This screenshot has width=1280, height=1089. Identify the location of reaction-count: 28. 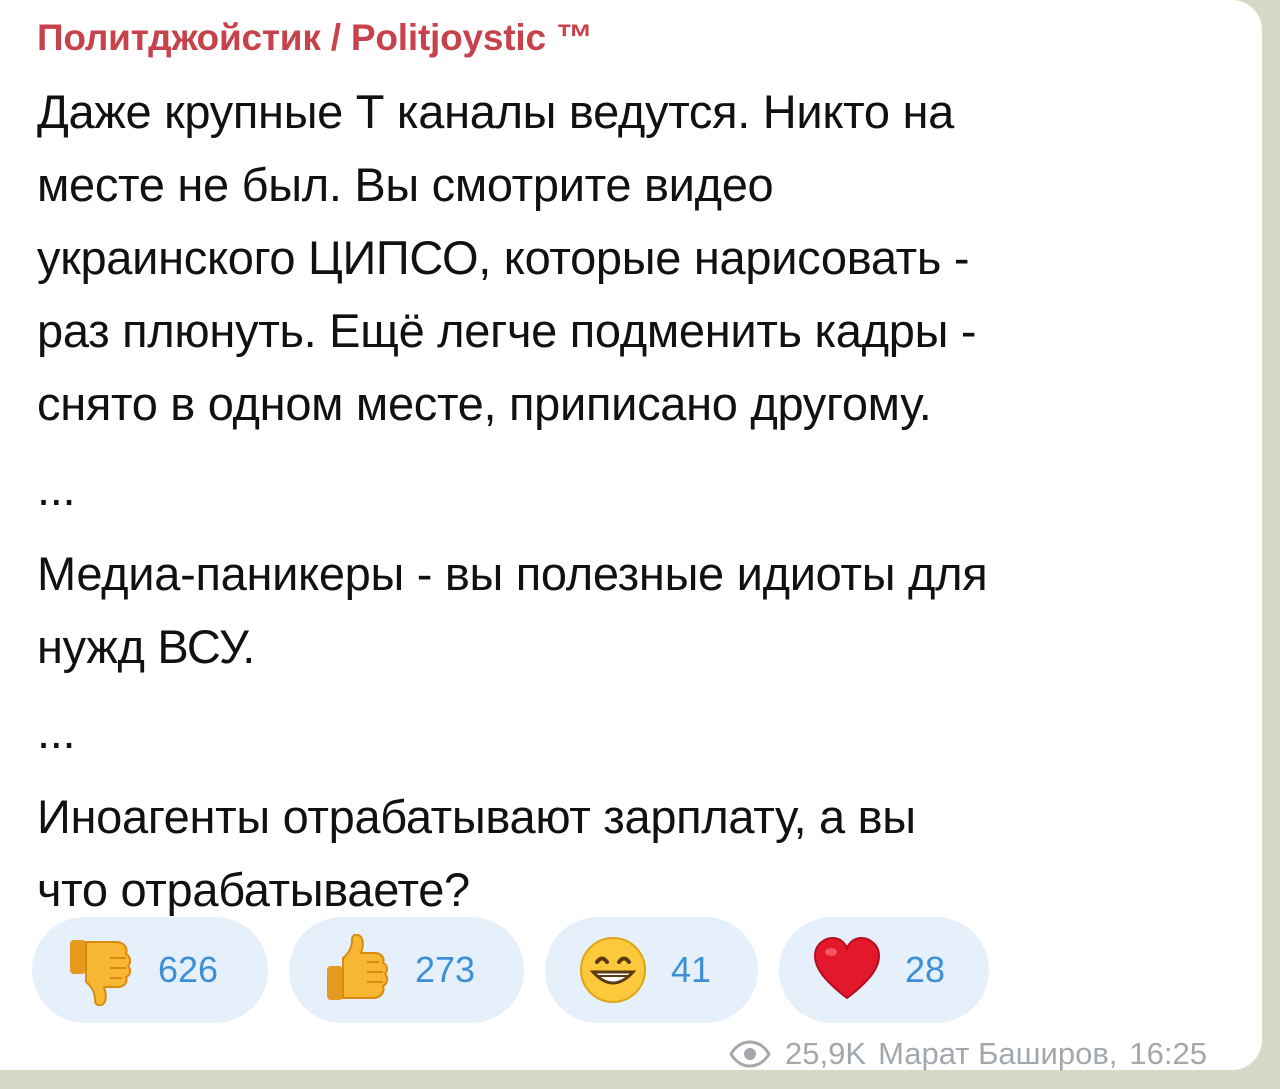
(925, 969).